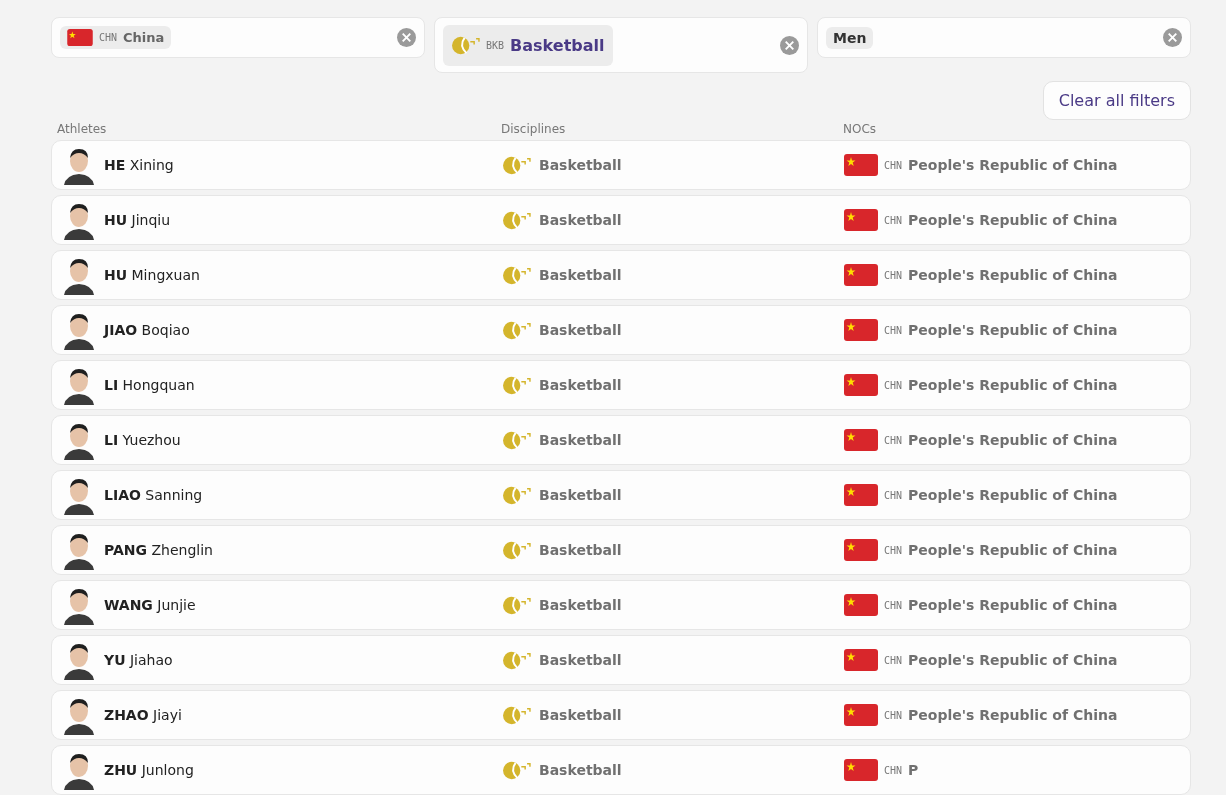  I want to click on athlete-row: LIAO Sanning Basketball CHN People's Republic of China, so click(621, 495).